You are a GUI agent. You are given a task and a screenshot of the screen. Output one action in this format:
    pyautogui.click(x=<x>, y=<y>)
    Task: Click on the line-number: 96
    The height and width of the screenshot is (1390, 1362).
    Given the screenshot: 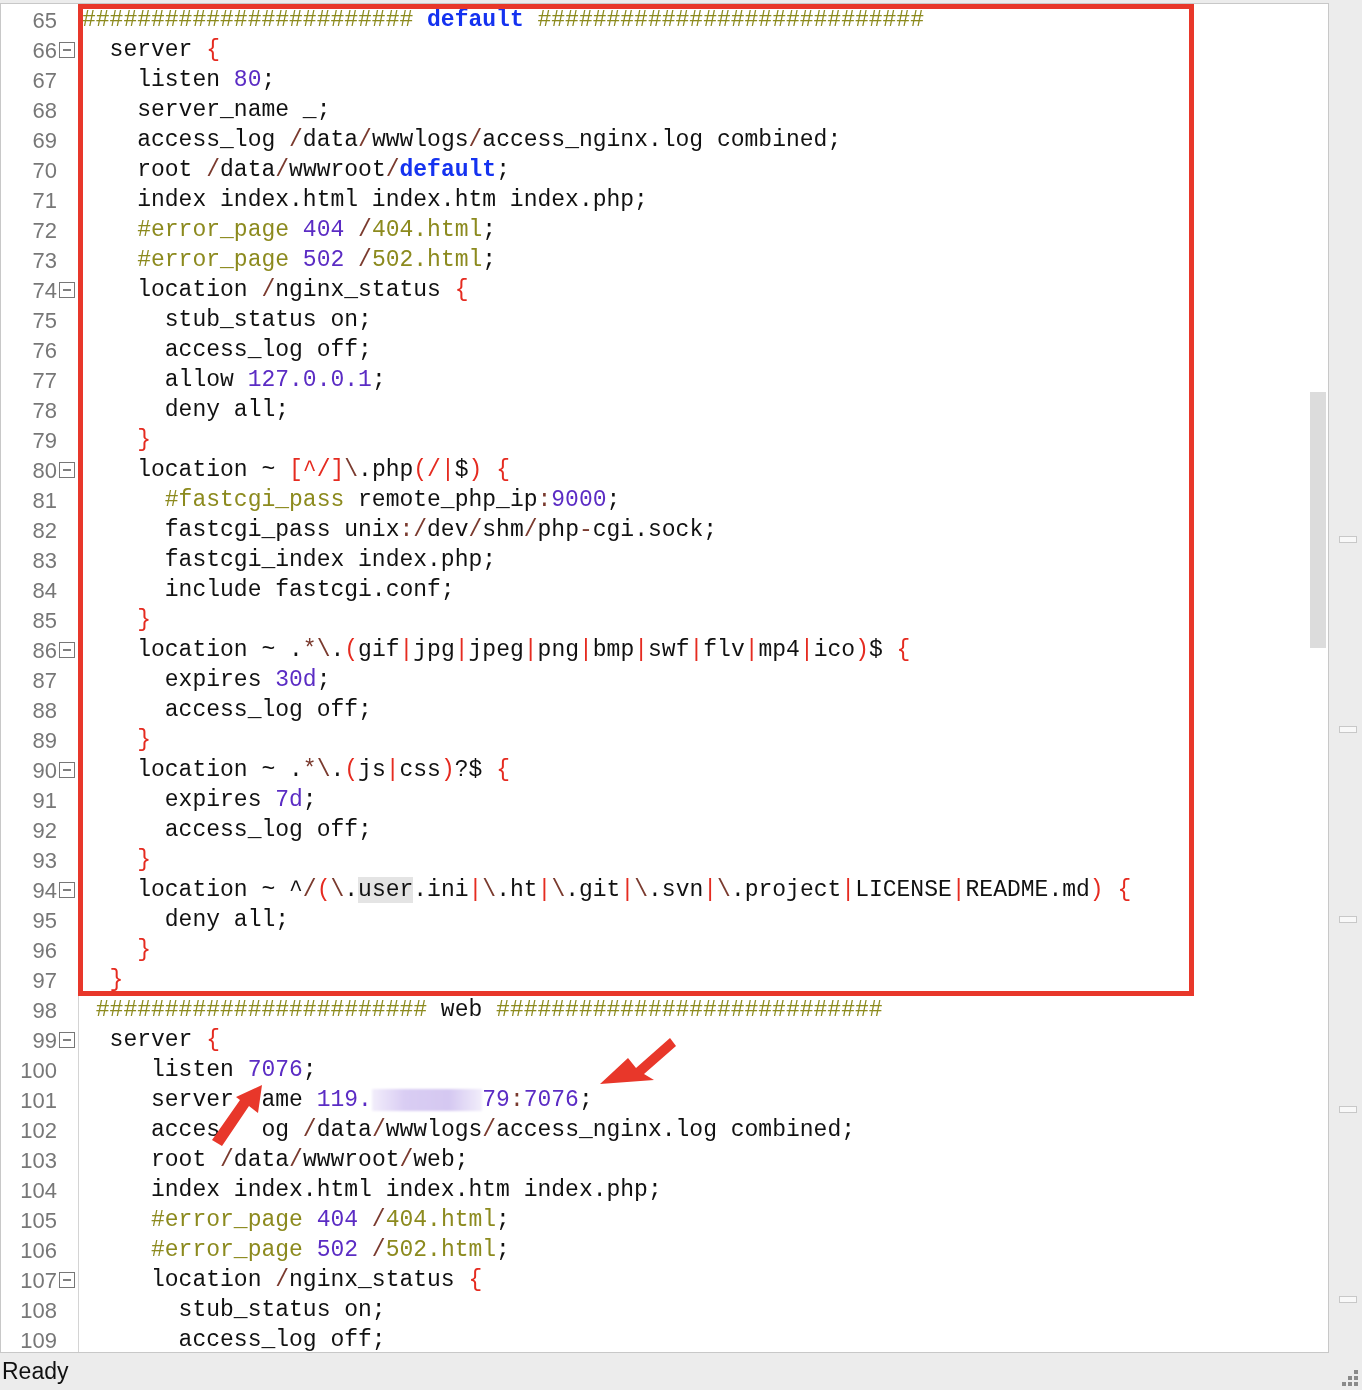 What is the action you would take?
    pyautogui.click(x=44, y=950)
    